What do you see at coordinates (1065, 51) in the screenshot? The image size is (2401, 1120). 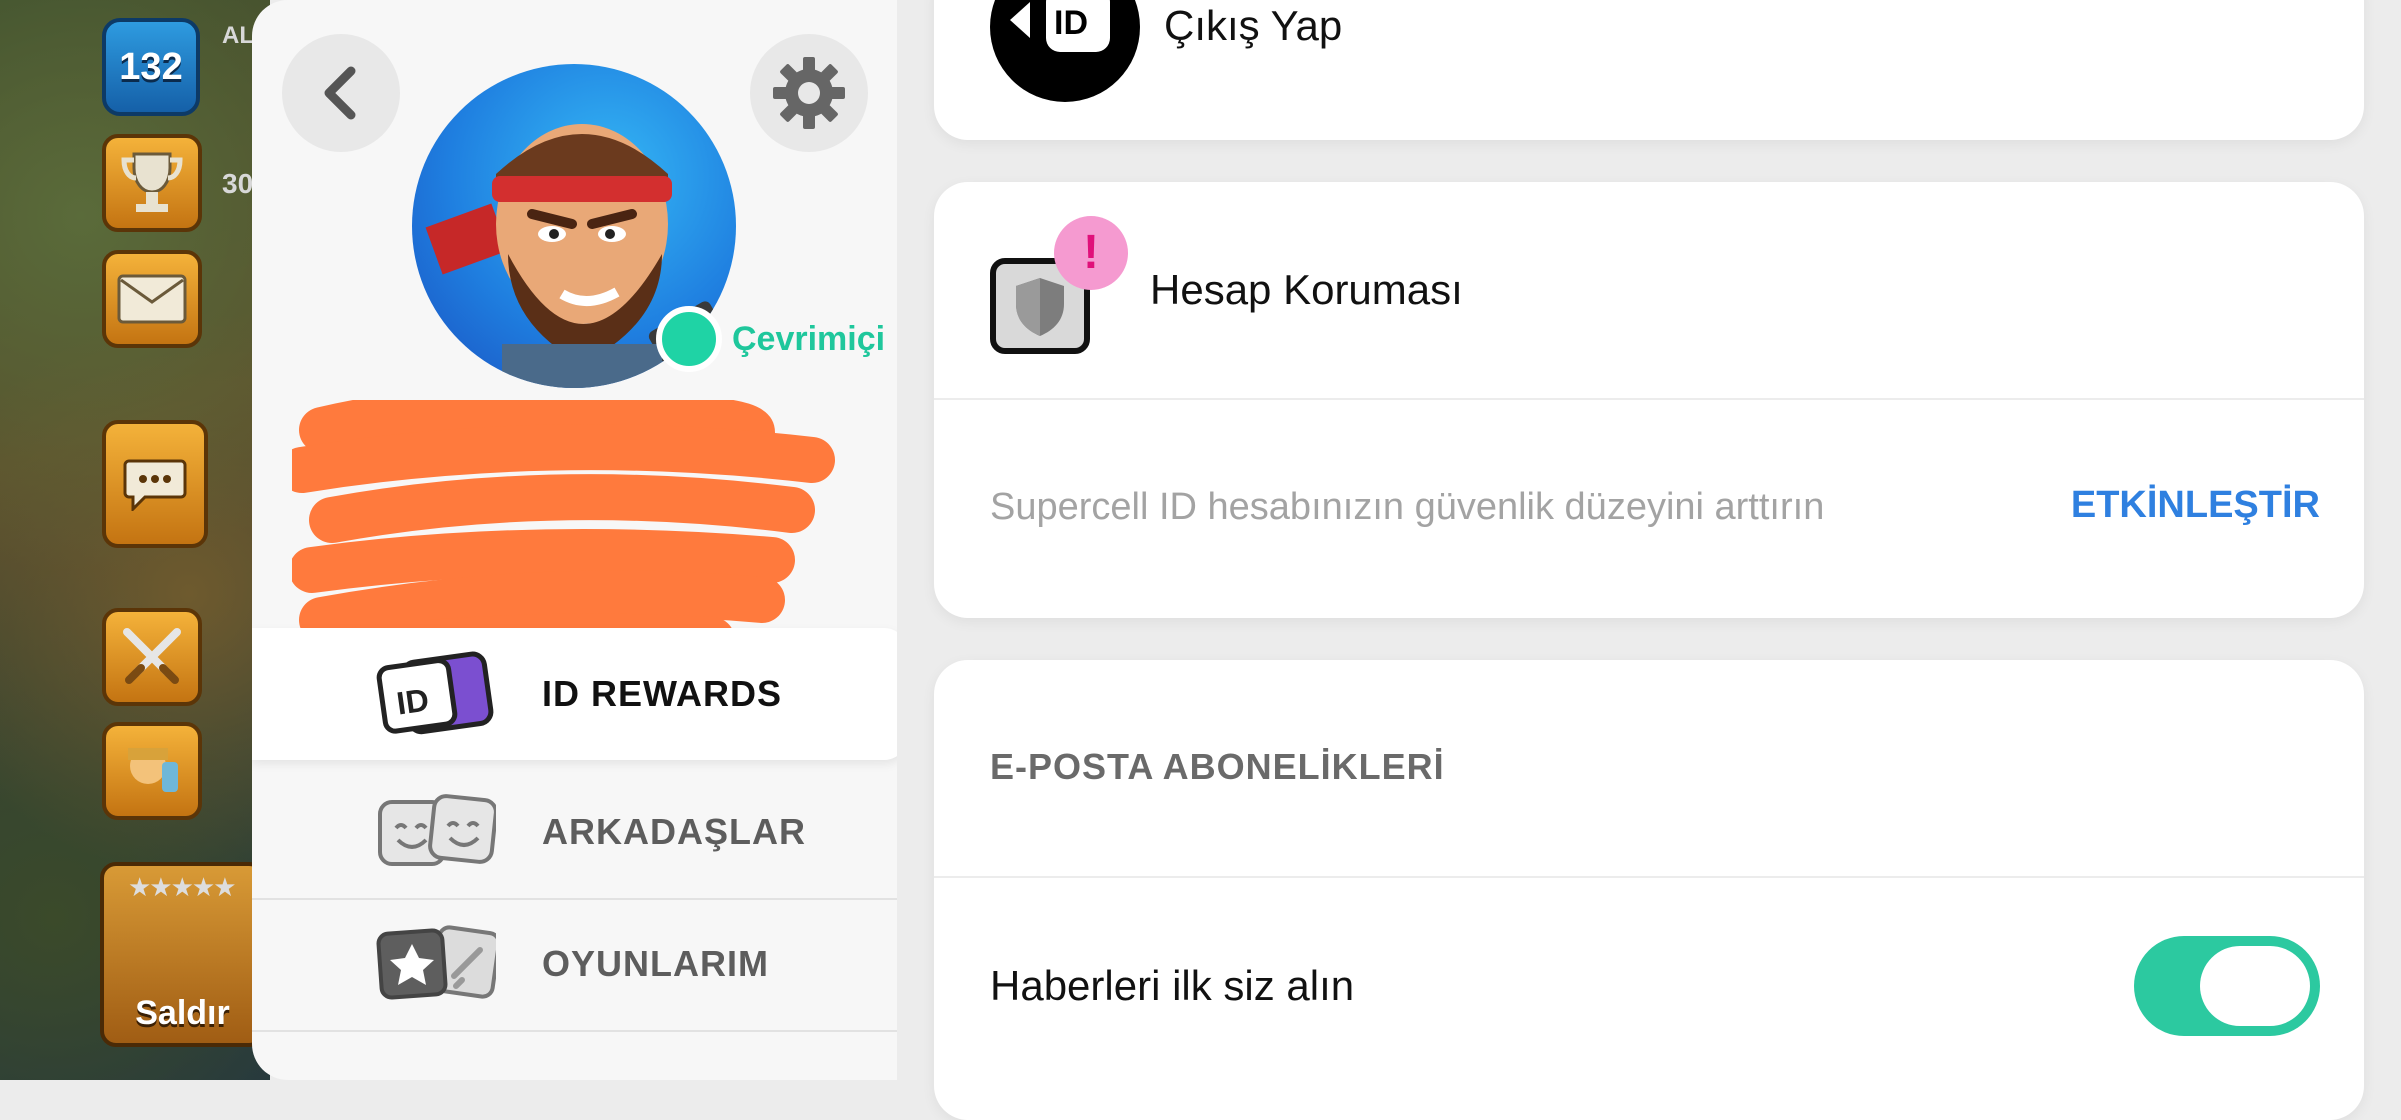 I see `logout-icon: ID` at bounding box center [1065, 51].